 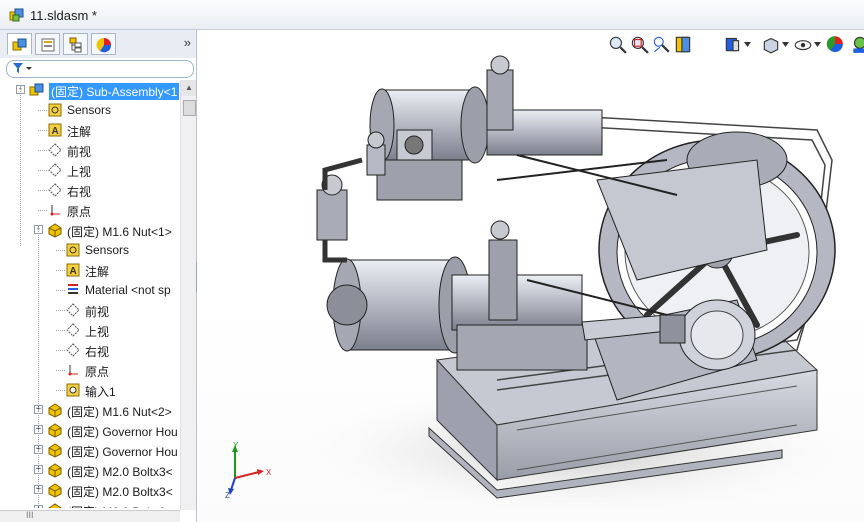 I want to click on scroll-thumb, so click(x=189, y=108).